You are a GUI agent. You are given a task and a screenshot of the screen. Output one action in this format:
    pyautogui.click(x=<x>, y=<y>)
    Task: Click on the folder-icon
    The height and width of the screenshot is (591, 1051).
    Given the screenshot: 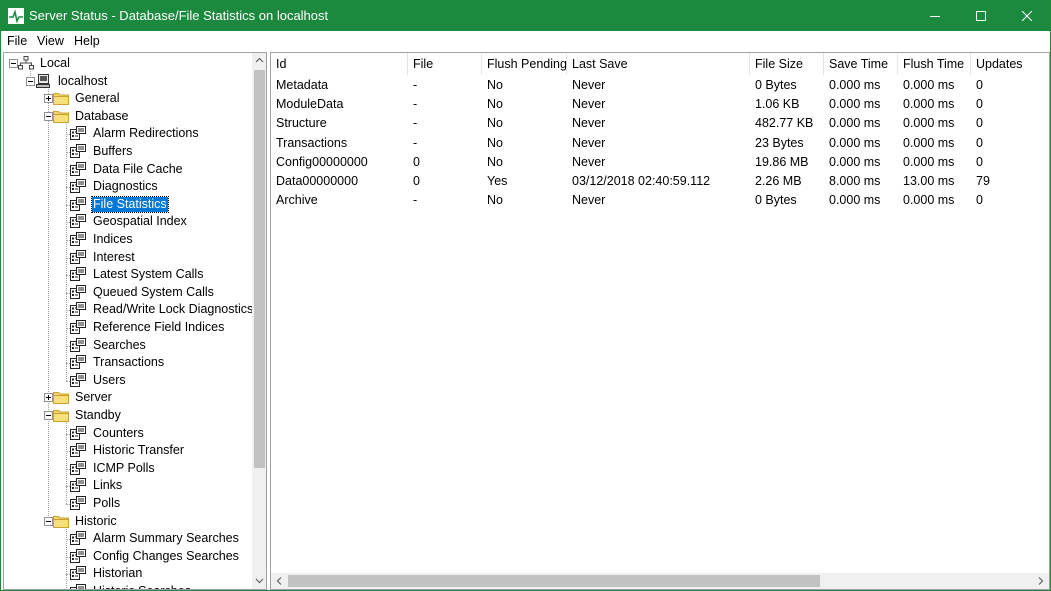 What is the action you would take?
    pyautogui.click(x=61, y=98)
    